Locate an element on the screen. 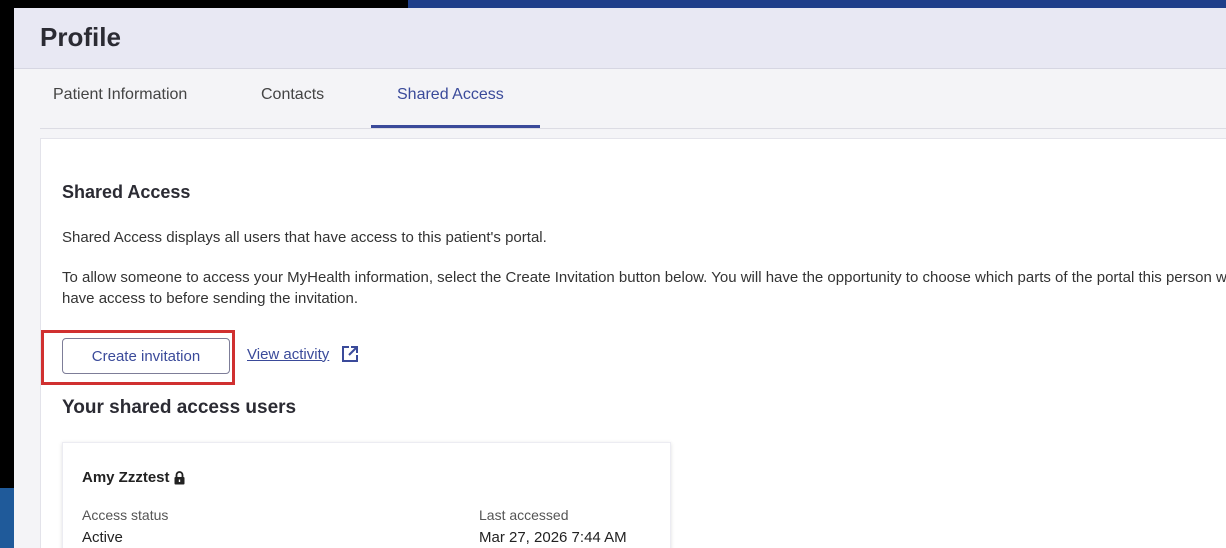 The width and height of the screenshot is (1226, 548). section-title: Shared Access is located at coordinates (126, 192).